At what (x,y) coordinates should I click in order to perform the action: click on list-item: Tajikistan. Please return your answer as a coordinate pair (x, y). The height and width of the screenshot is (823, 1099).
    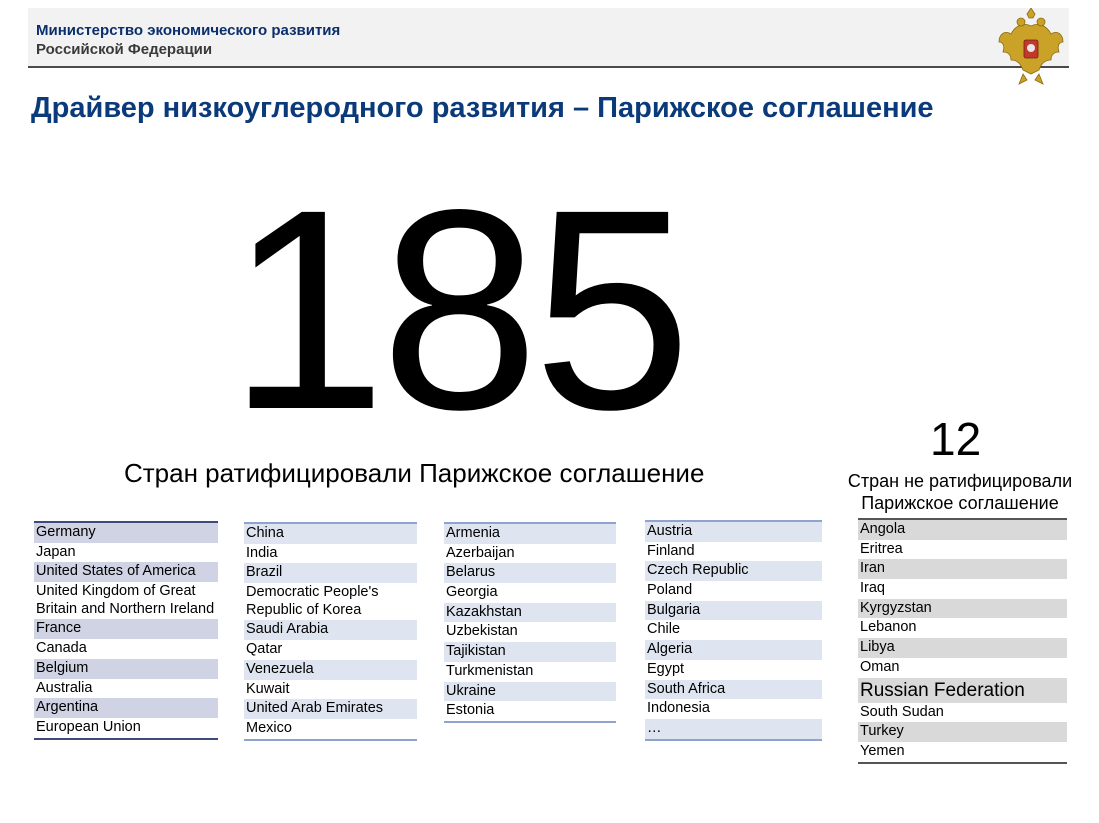
    Looking at the image, I should click on (530, 652).